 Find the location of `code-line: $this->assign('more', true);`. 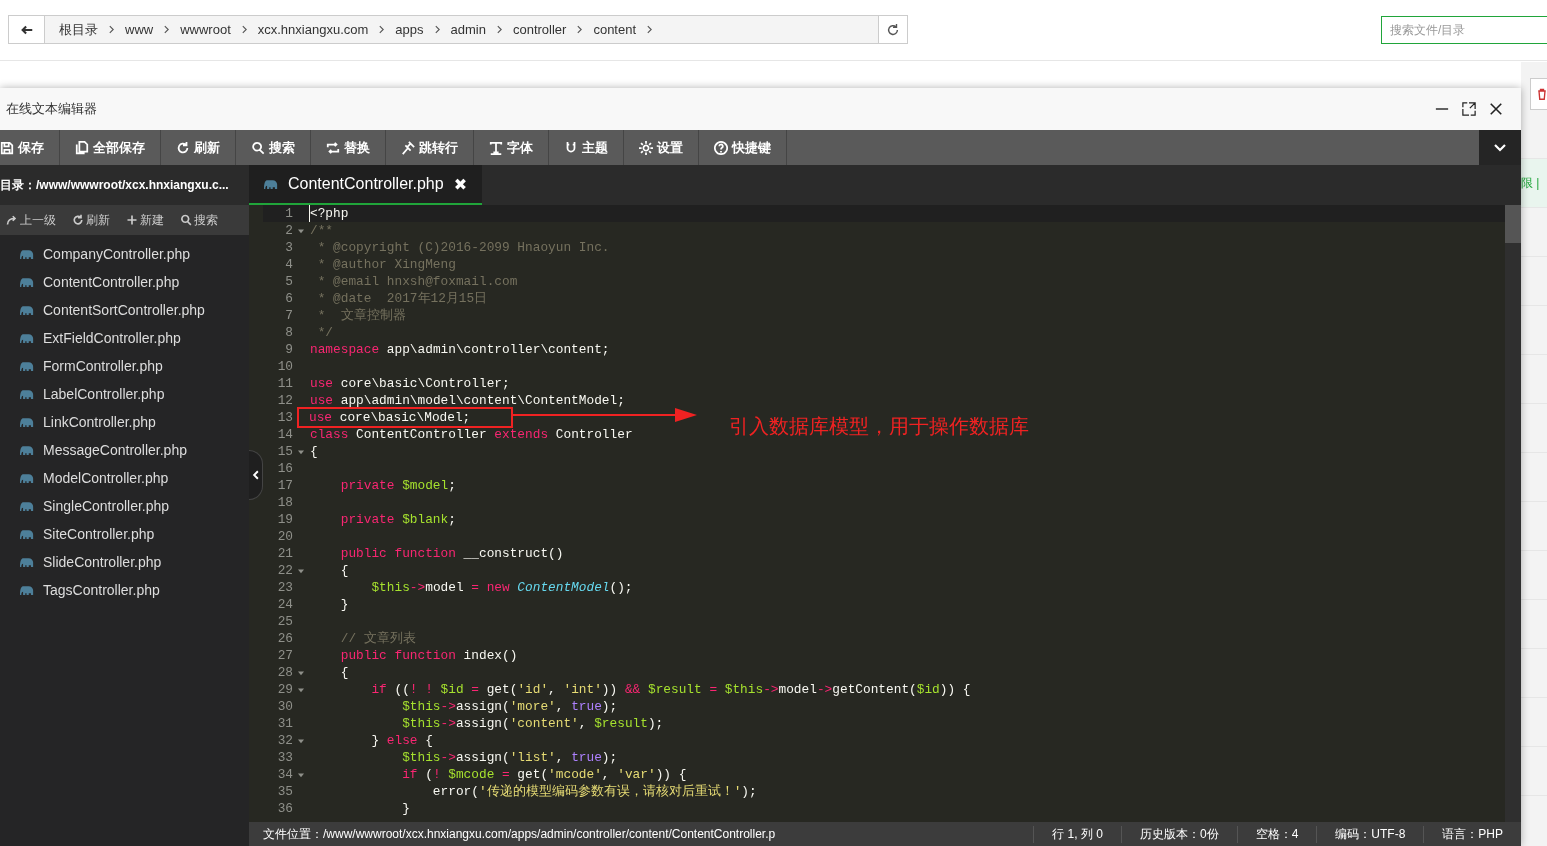

code-line: $this->assign('more', true); is located at coordinates (509, 706).